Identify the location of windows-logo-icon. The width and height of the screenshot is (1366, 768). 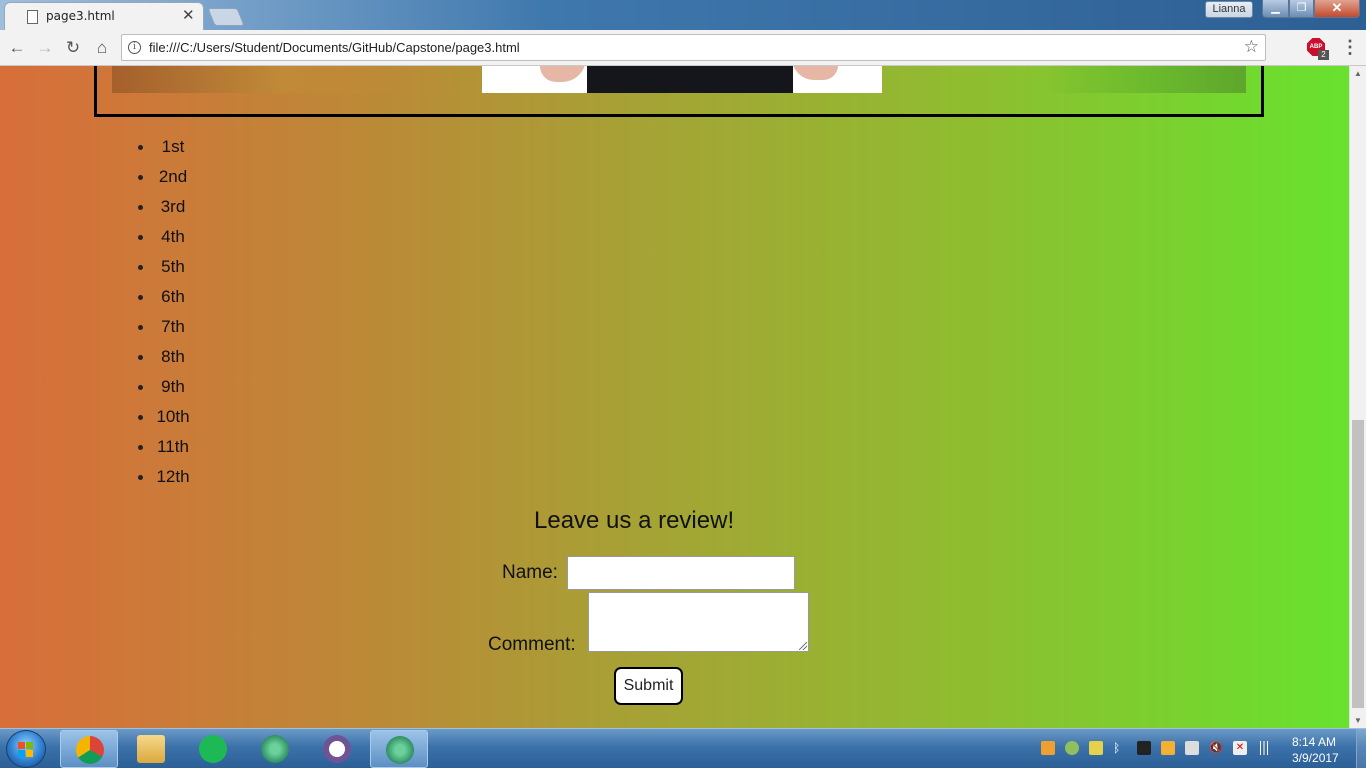
(26, 749).